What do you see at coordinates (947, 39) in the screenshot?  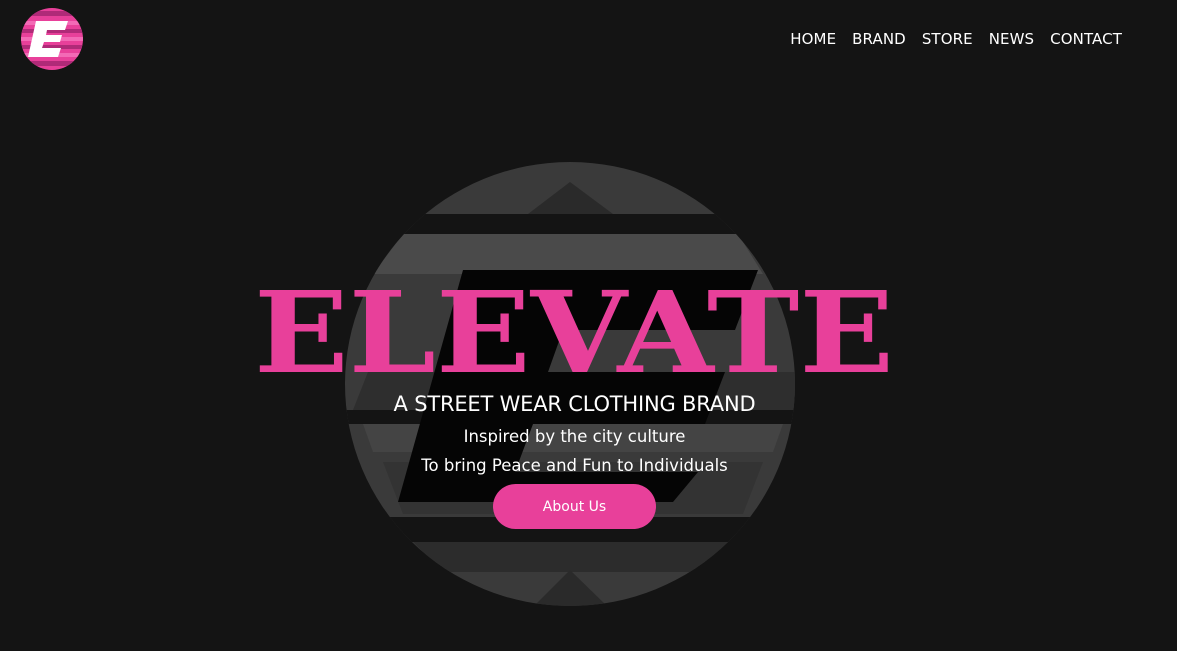 I see `nav-store: STORE` at bounding box center [947, 39].